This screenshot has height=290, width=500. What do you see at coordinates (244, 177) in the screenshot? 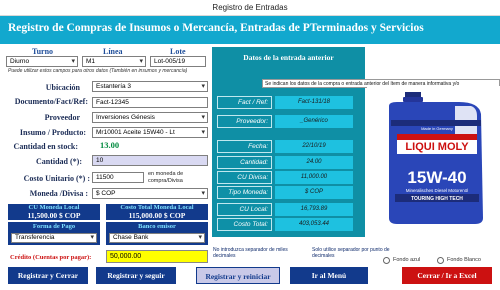
I see `prev-row-label: CU Divisa:` at bounding box center [244, 177].